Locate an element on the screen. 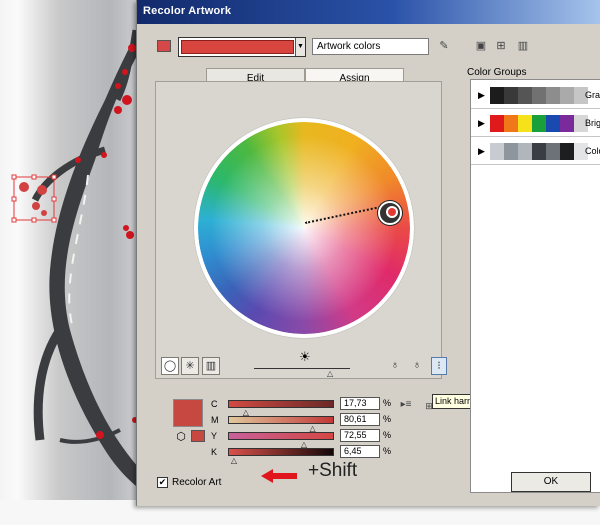  color-wheel-surface is located at coordinates (304, 228).